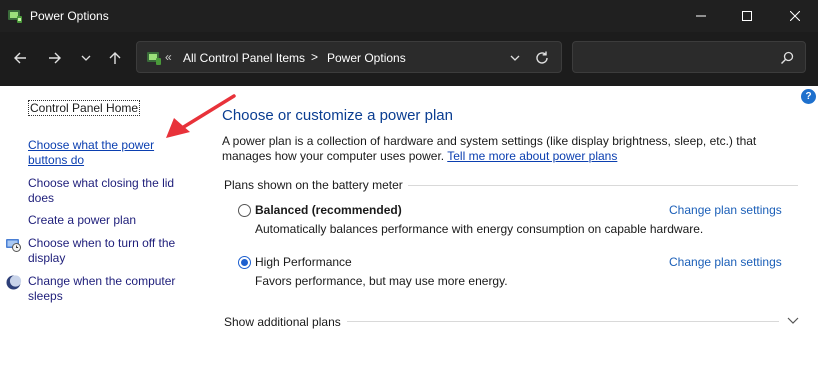  Describe the element at coordinates (108, 251) in the screenshot. I see `sidebar-item-turn-off-display: Choose when to turn off the display` at that location.